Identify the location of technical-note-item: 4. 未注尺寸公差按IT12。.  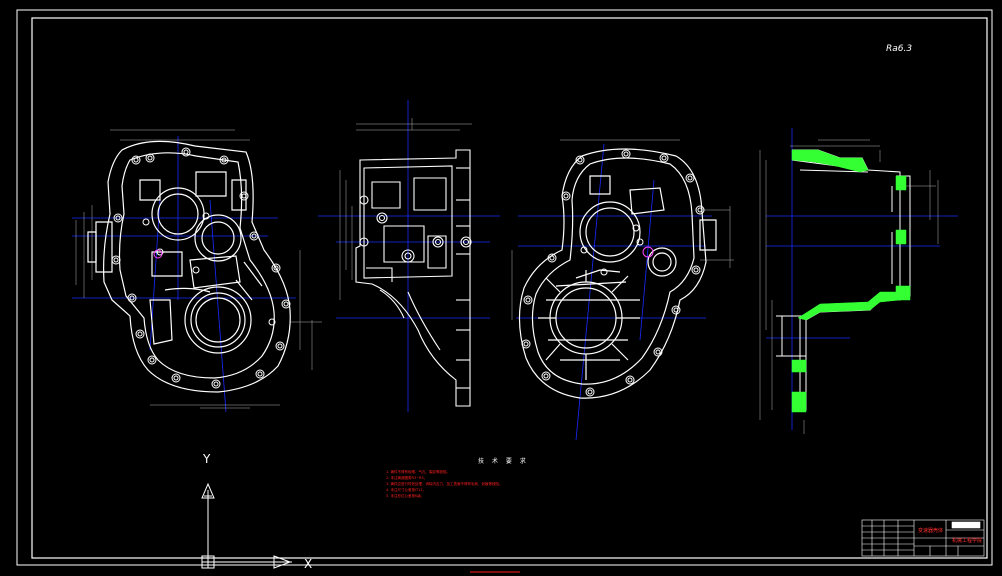
(406, 490).